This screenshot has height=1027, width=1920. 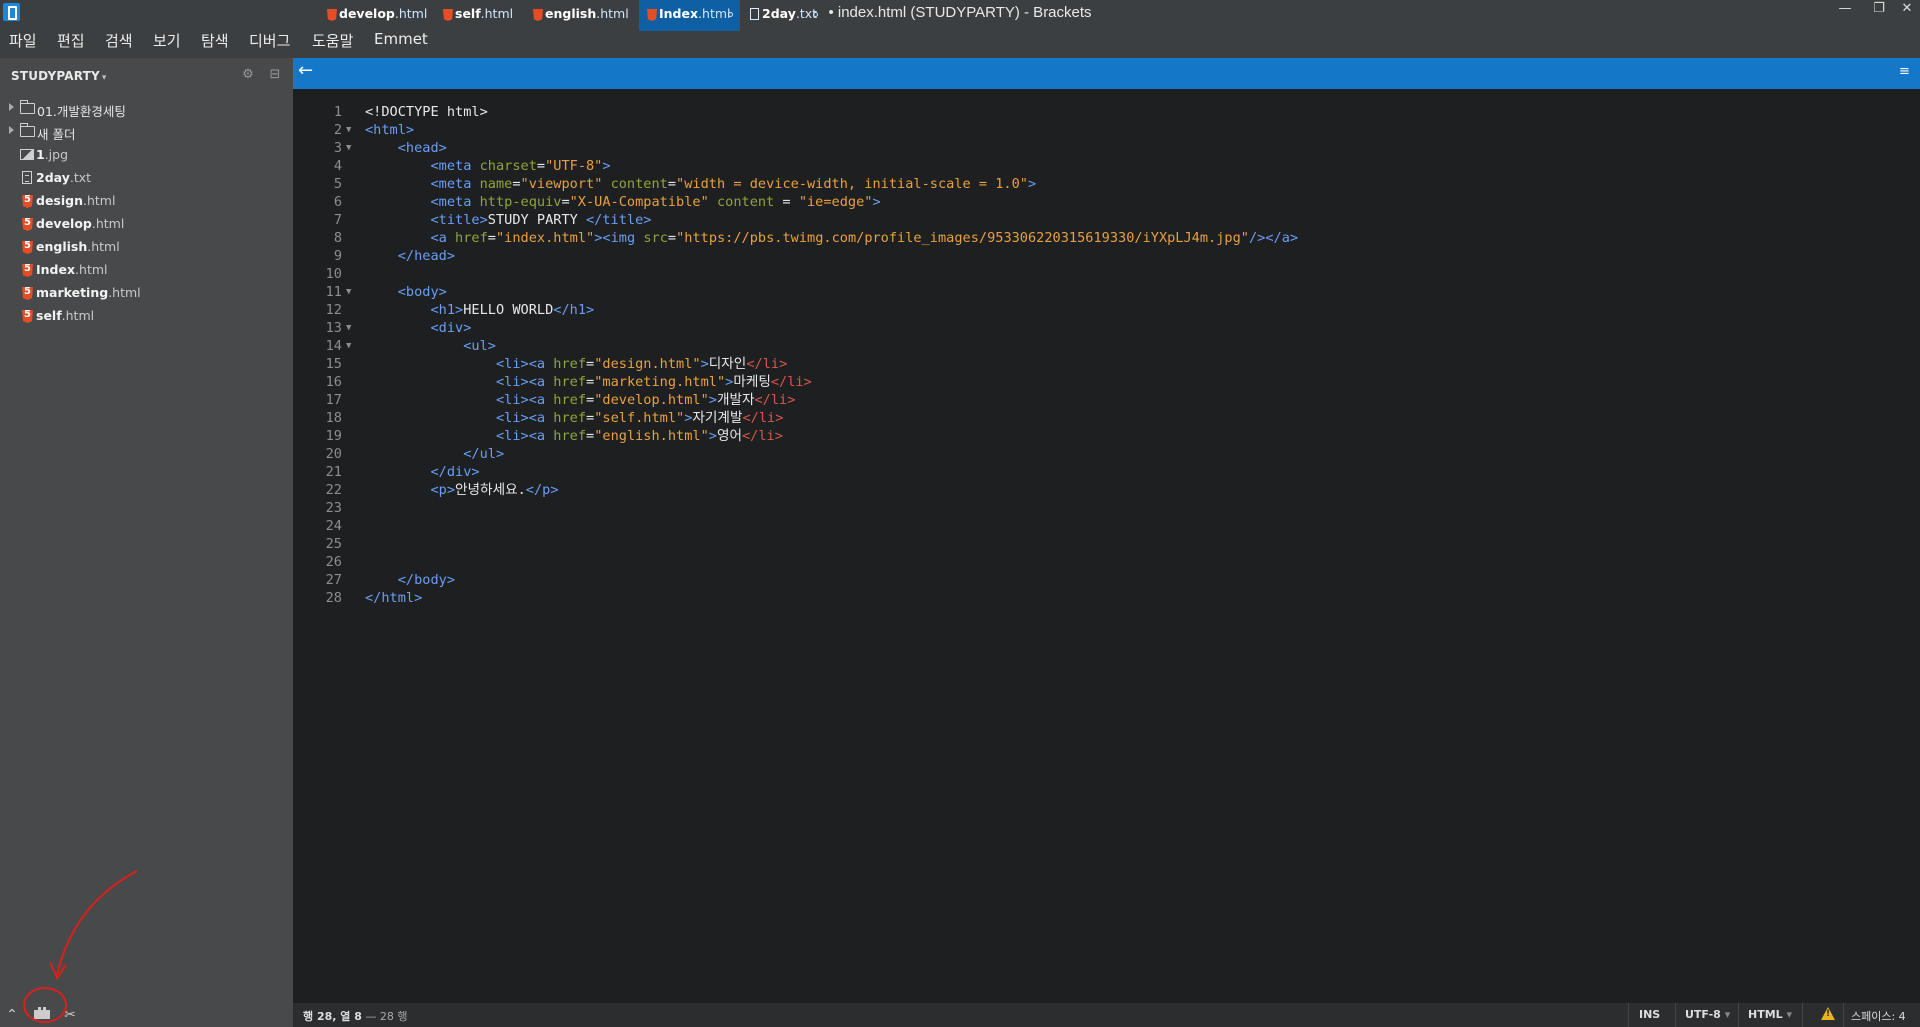 I want to click on line-number: 27, so click(x=333, y=580).